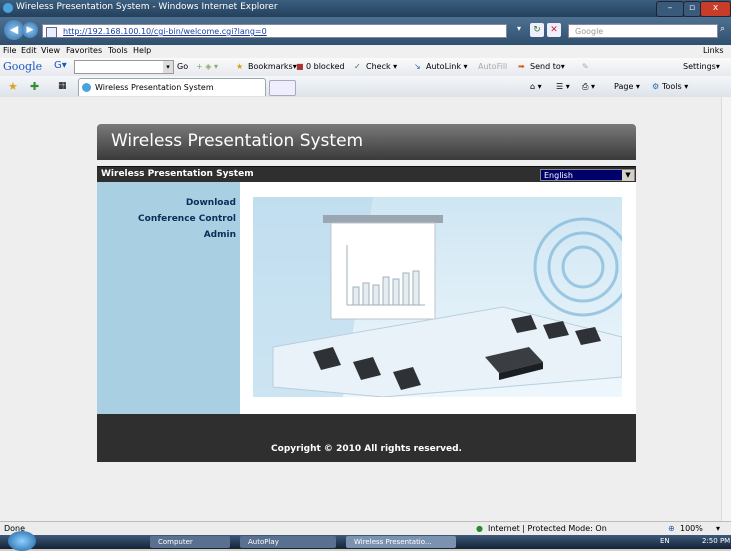 This screenshot has height=551, width=731. What do you see at coordinates (366, 449) in the screenshot?
I see `copyright-text: Copyright © 2010 All rights reserved.` at bounding box center [366, 449].